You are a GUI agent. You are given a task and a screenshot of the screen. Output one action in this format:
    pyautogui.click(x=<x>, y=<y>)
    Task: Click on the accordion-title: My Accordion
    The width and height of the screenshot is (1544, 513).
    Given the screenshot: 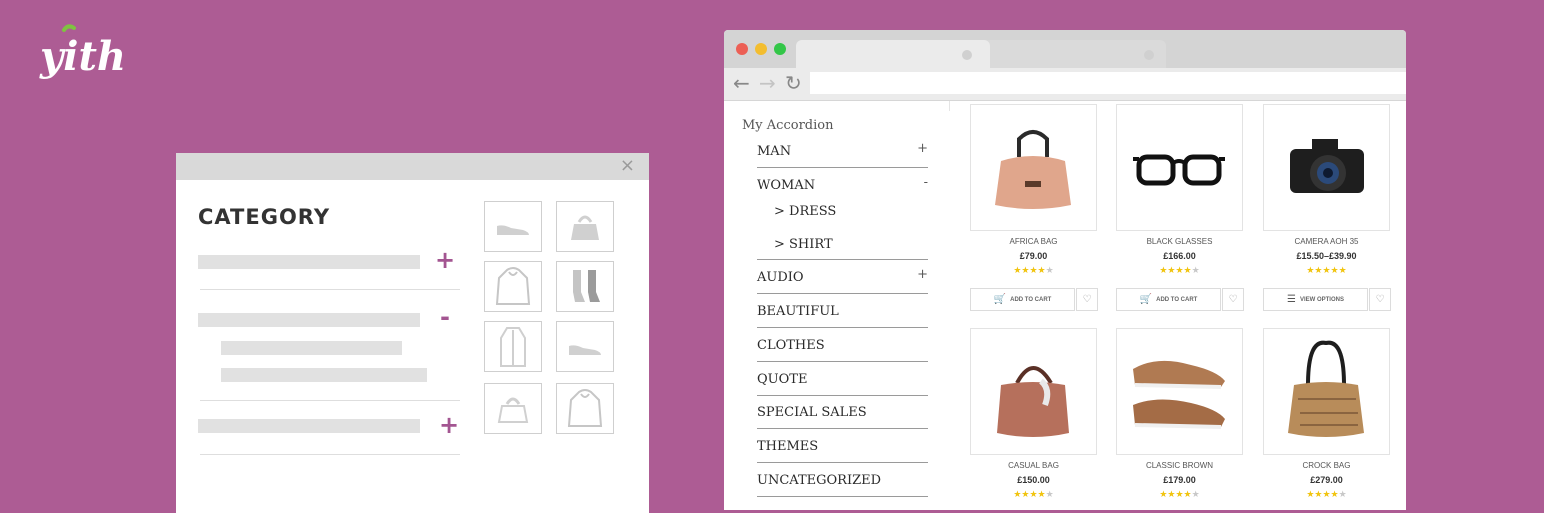 What is the action you would take?
    pyautogui.click(x=788, y=125)
    